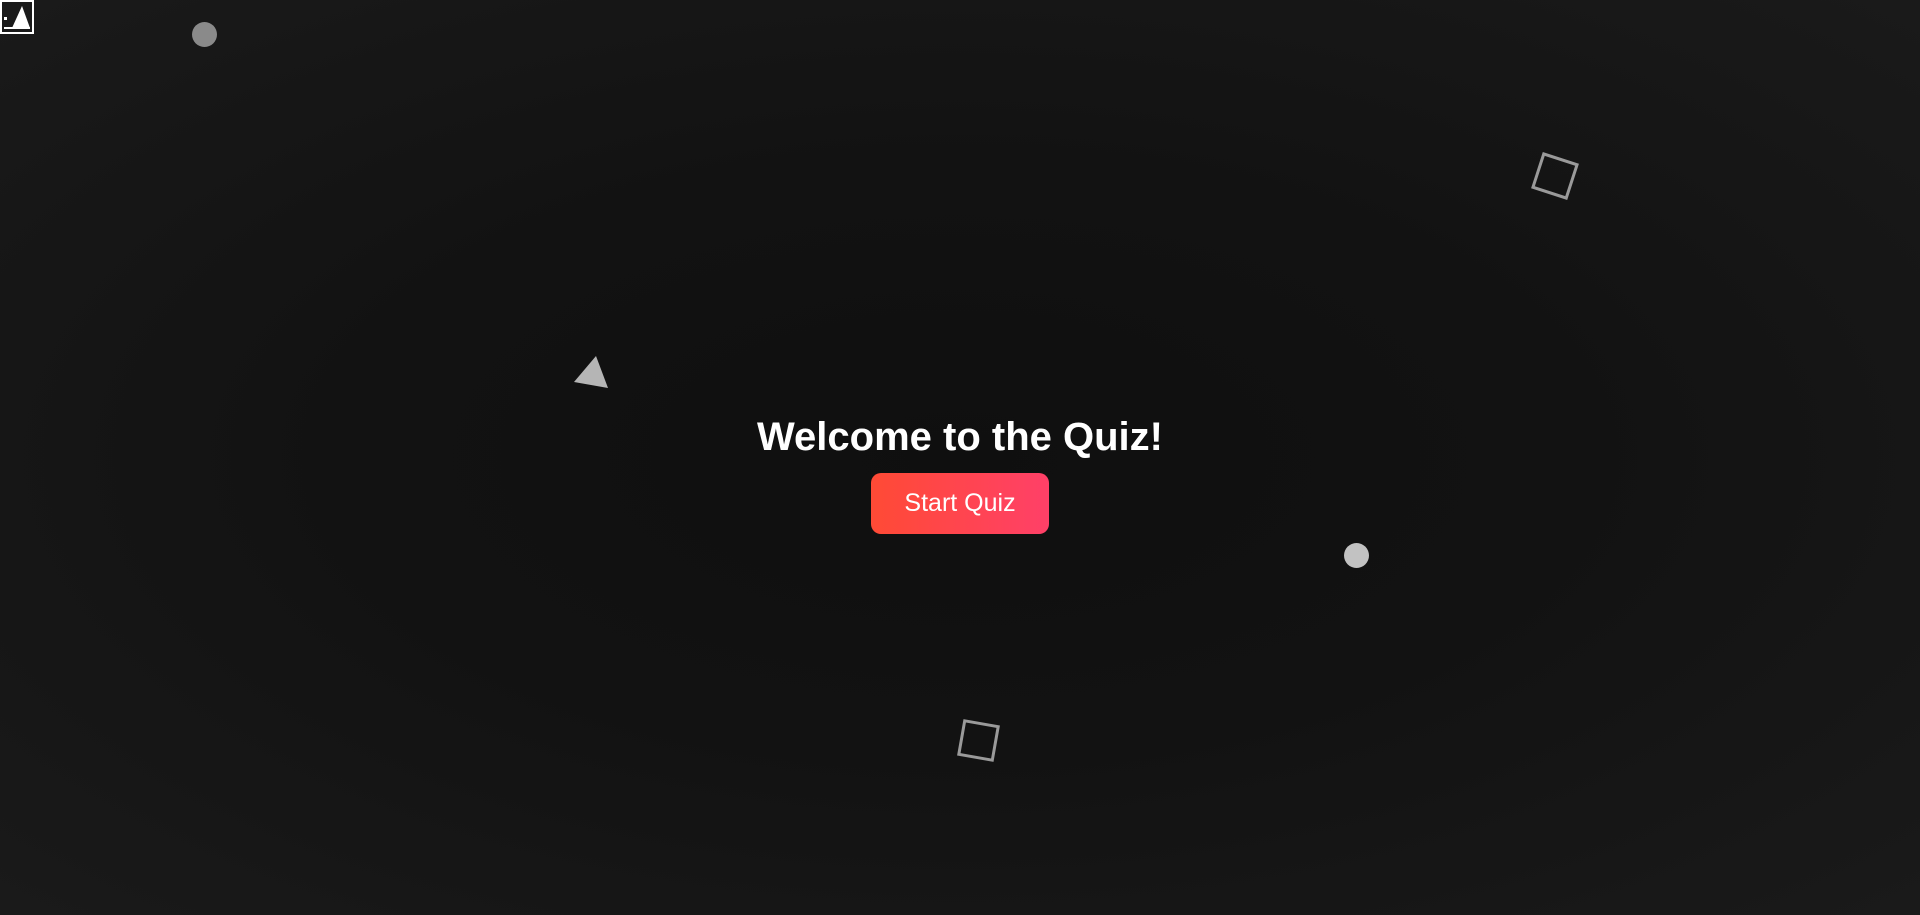 Image resolution: width=1920 pixels, height=915 pixels. I want to click on start-quiz-button: Start Quiz, so click(960, 503).